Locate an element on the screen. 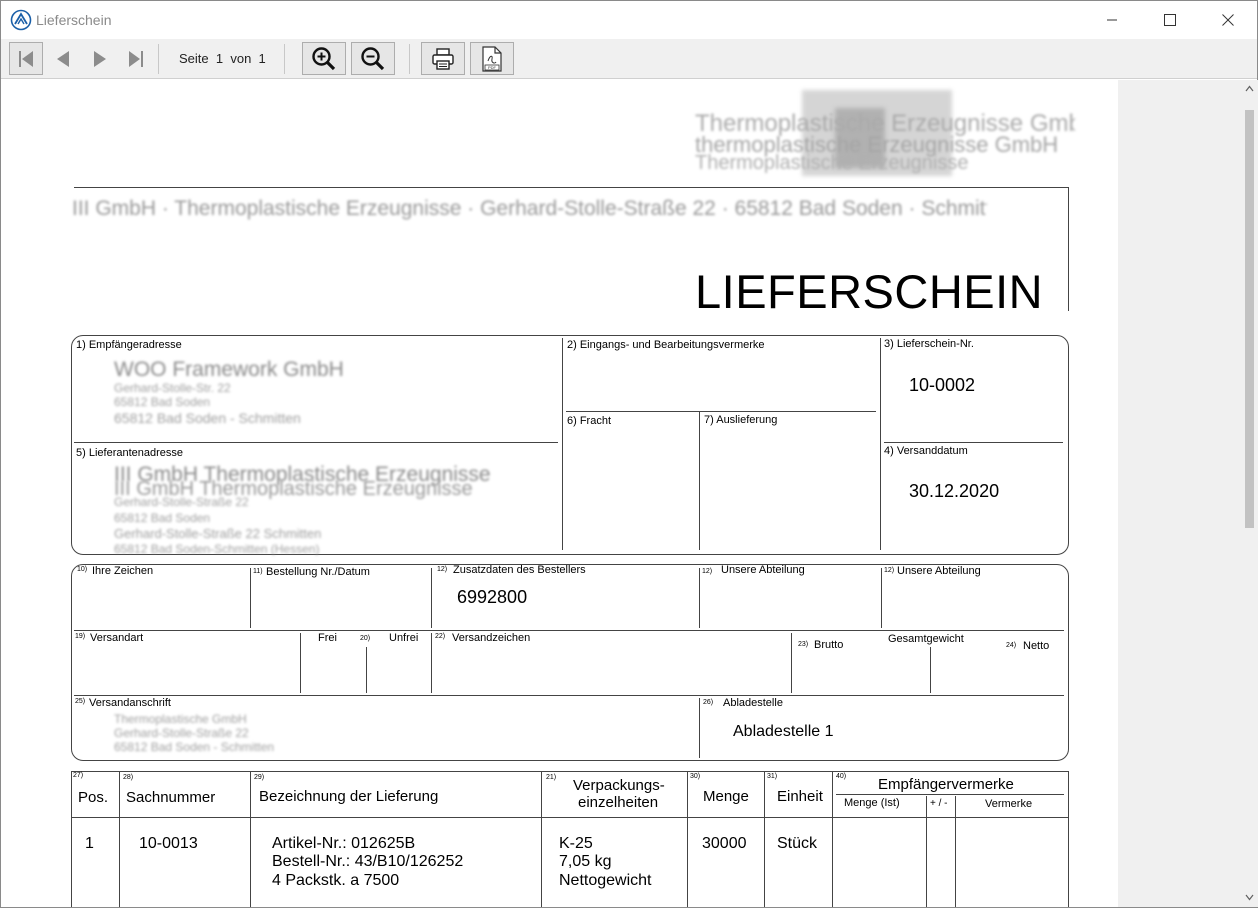 This screenshot has width=1258, height=908. maximize-icon is located at coordinates (1170, 20).